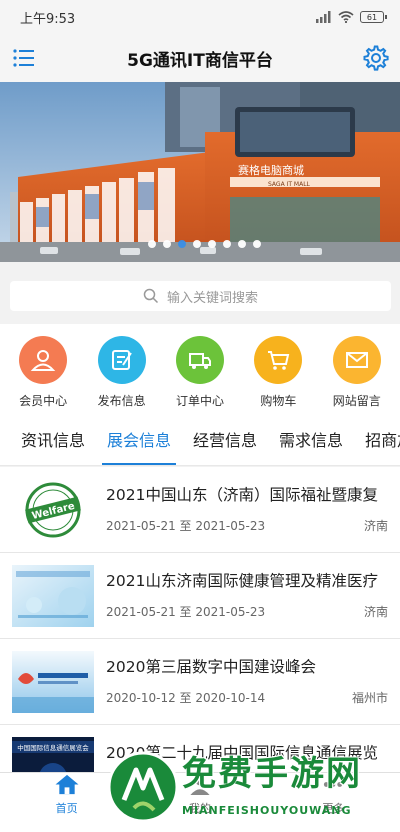  I want to click on gear-icon, so click(376, 58).